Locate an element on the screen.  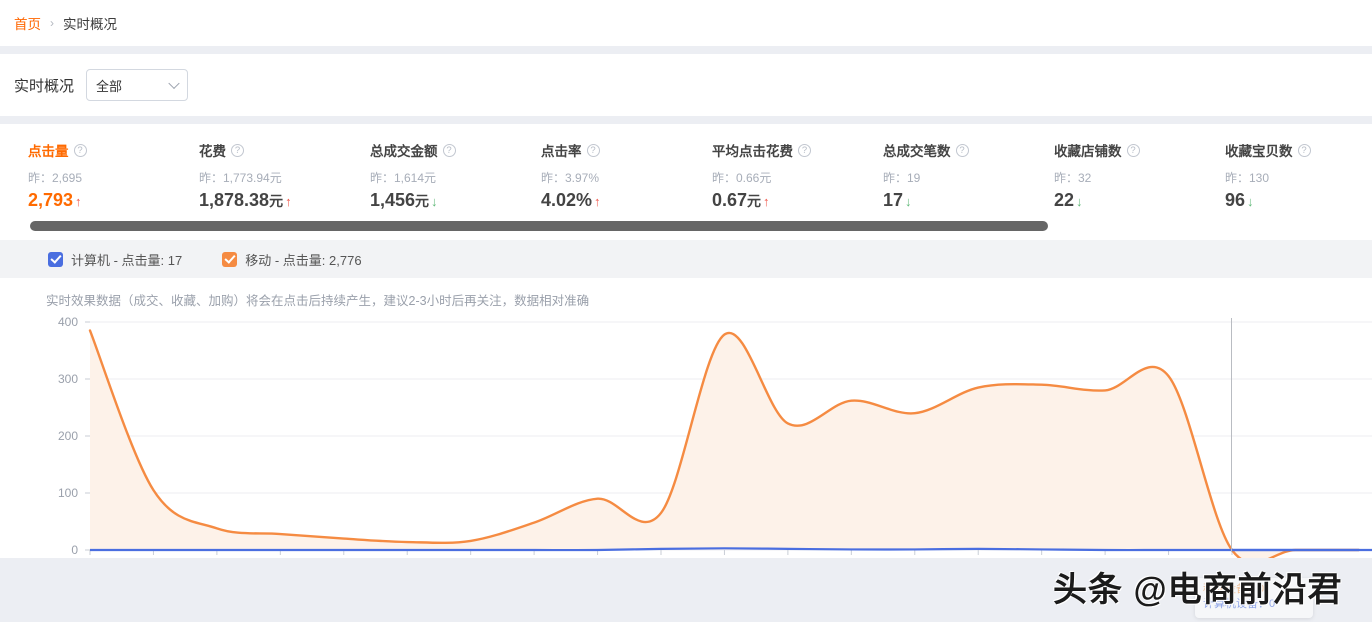
metric-previous-value: 昨：32 is located at coordinates (1073, 178).